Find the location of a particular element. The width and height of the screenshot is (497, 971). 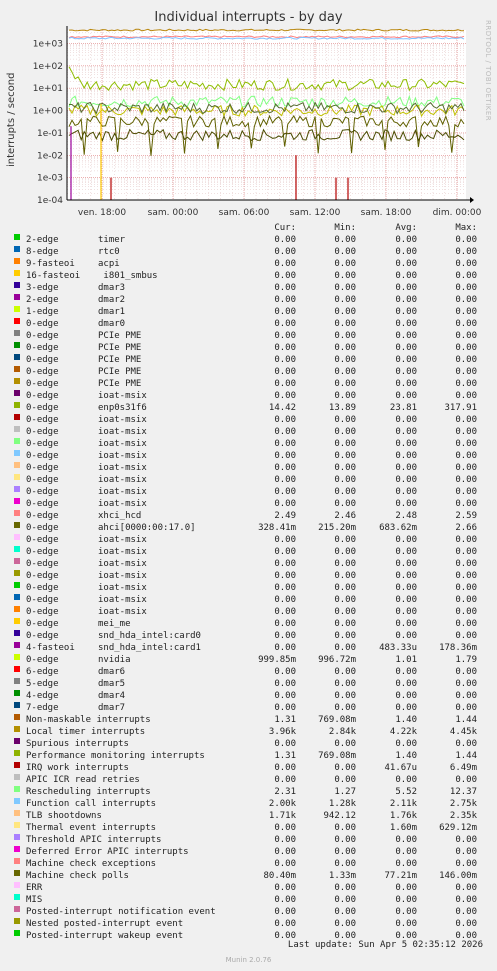

legend-row: IRQ work interrupts 0.00 0.00 41.67u 6.49m is located at coordinates (248, 768).